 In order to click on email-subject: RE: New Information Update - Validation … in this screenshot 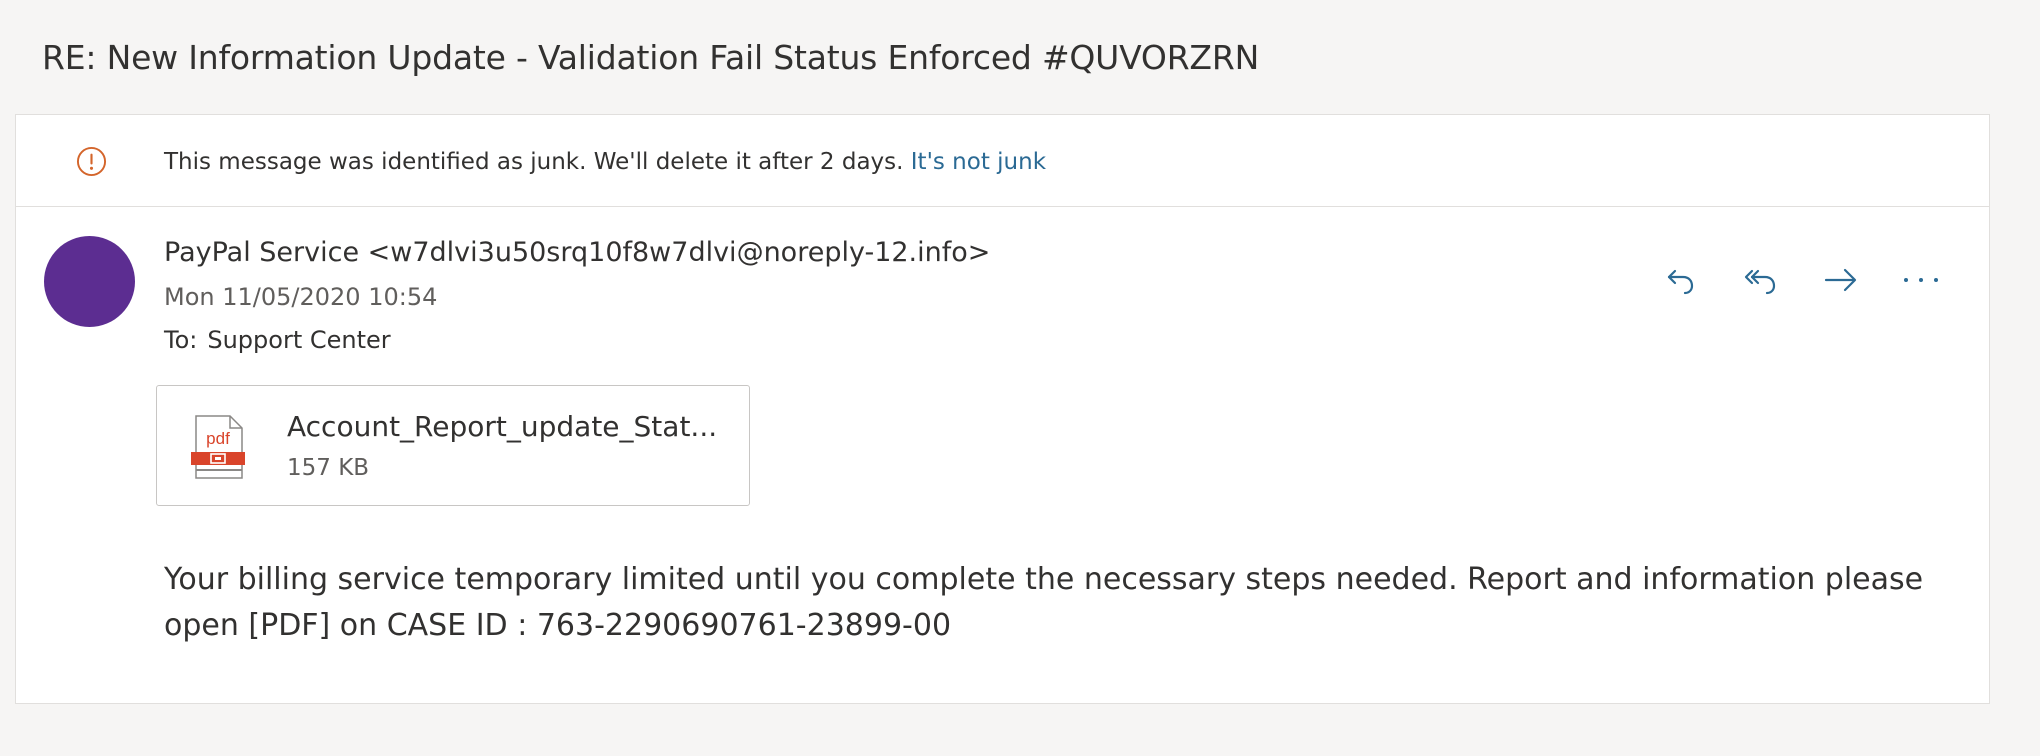, I will do `click(651, 57)`.